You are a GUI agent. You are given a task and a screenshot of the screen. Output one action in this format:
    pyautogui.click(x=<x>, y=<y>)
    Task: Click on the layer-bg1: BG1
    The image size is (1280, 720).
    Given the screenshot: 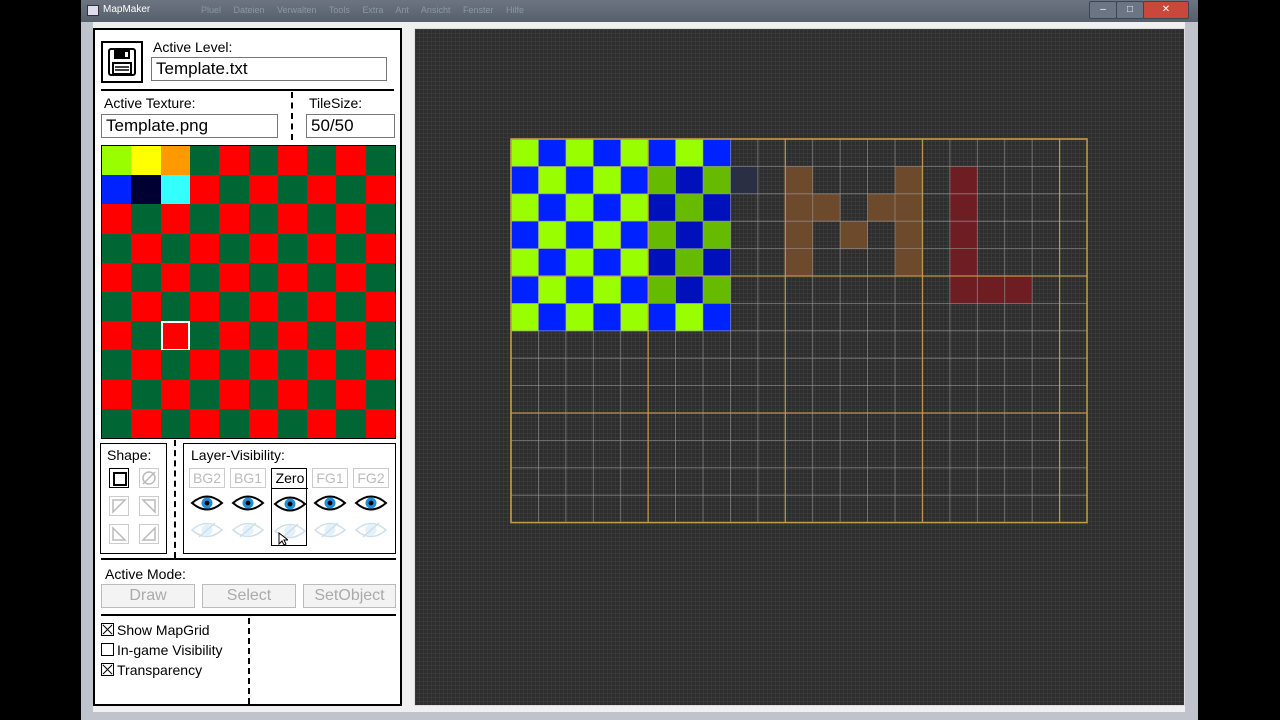 What is the action you would take?
    pyautogui.click(x=248, y=507)
    